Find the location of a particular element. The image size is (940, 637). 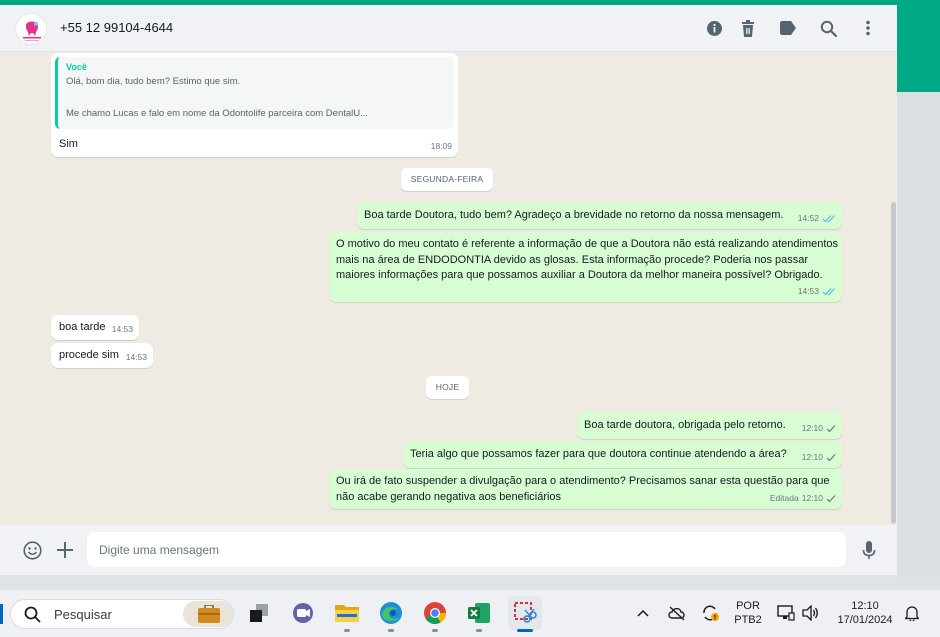

cloud-offline-icon is located at coordinates (677, 613).